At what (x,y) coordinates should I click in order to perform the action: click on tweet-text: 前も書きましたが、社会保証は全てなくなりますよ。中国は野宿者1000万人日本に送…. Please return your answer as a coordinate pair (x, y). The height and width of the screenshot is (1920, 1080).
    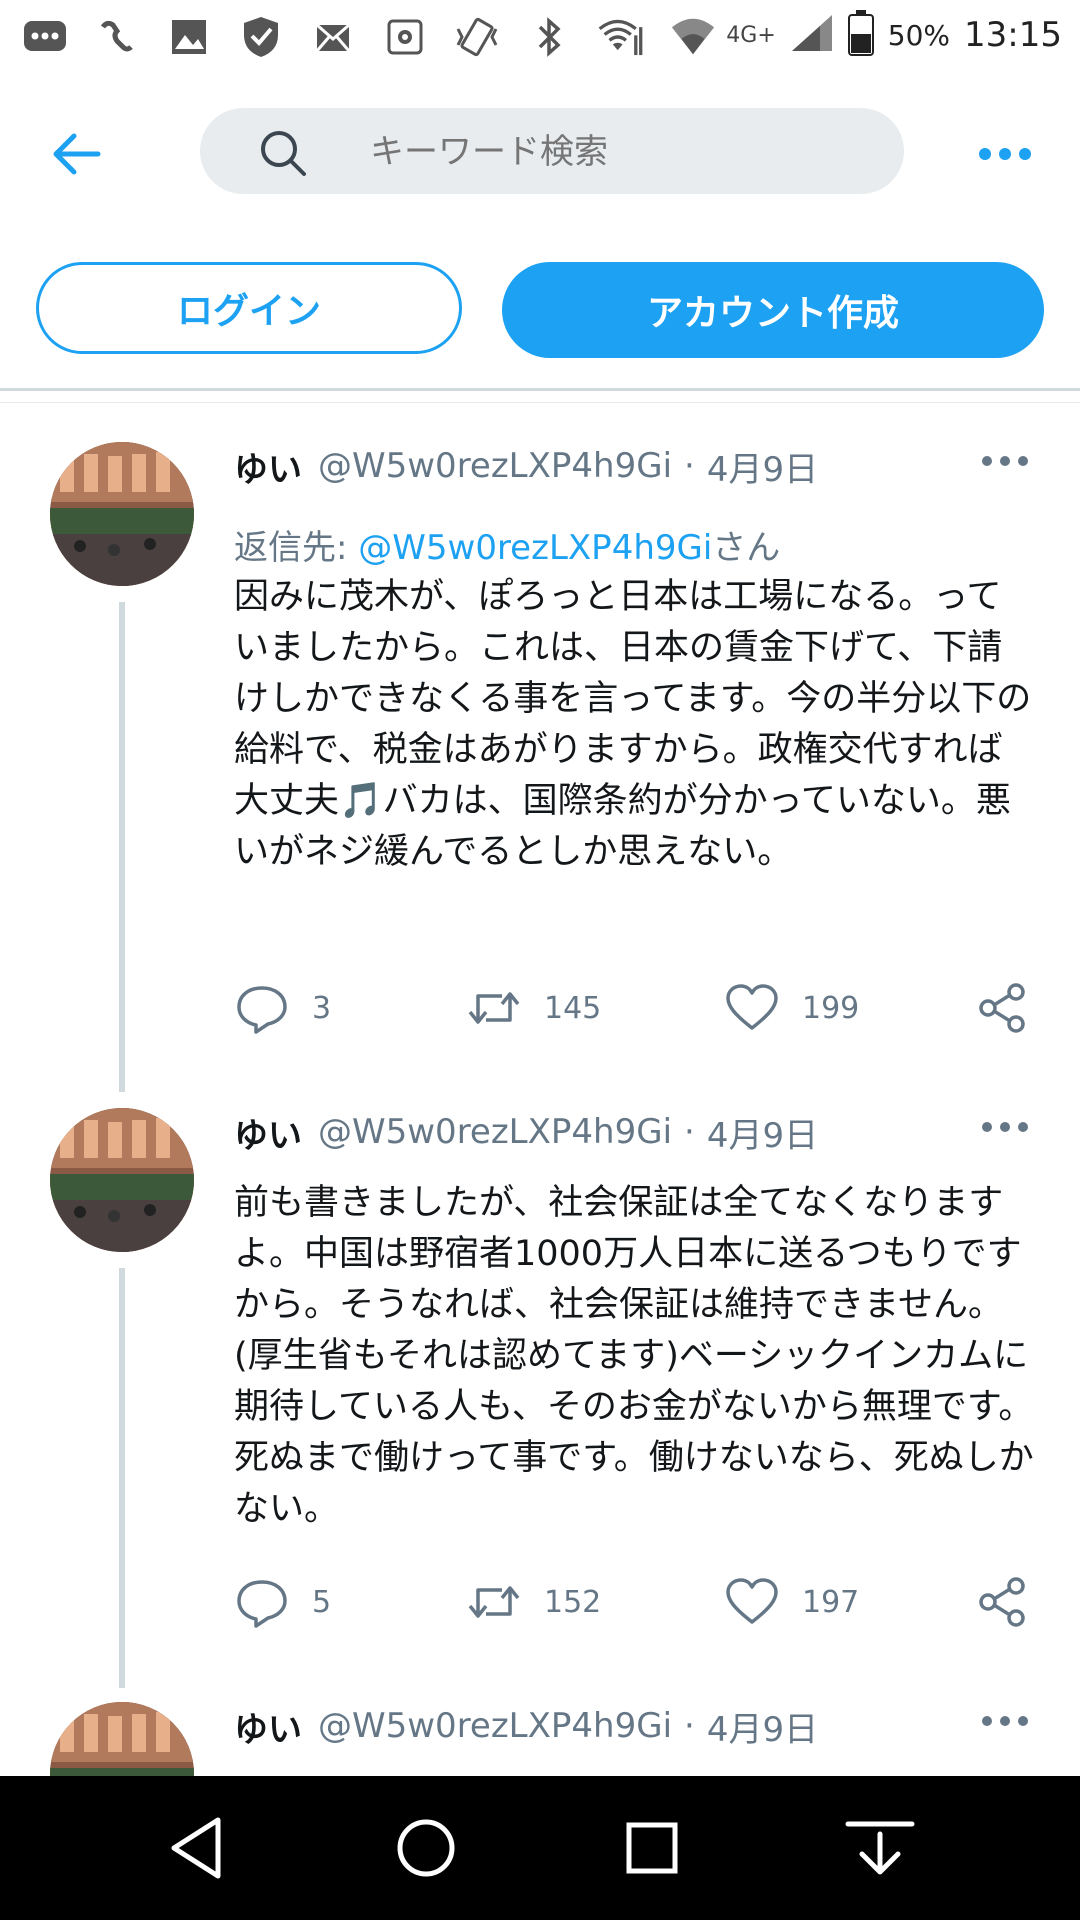
    Looking at the image, I should click on (634, 1356).